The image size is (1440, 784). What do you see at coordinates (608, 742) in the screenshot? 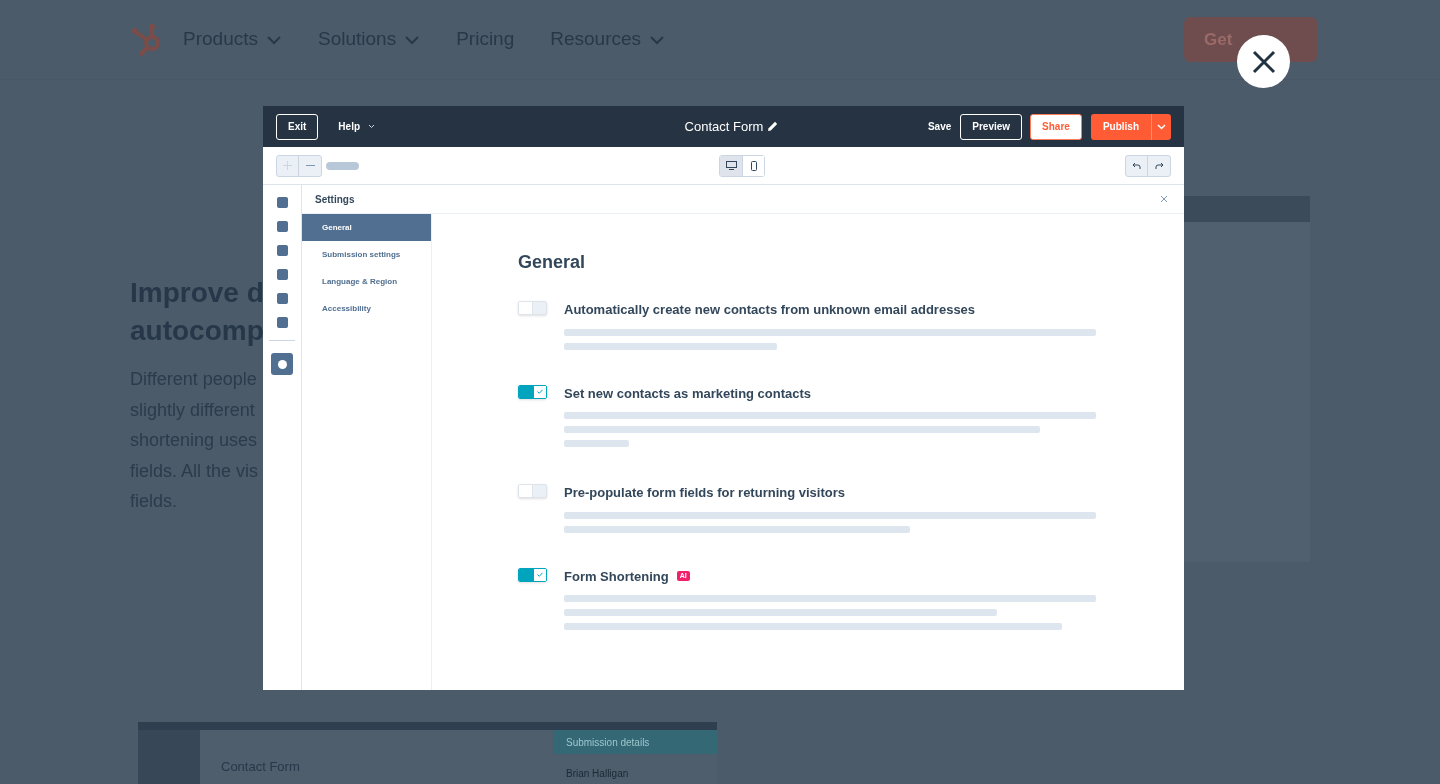
I see `panel-title: Submission details` at bounding box center [608, 742].